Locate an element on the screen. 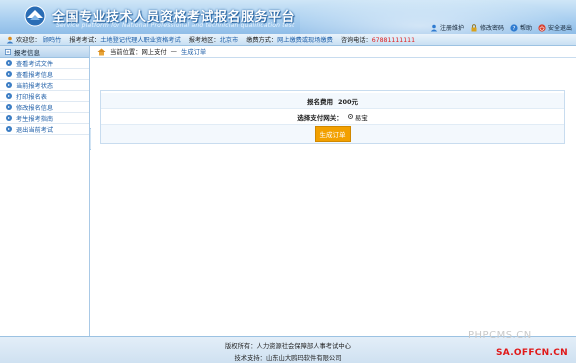 The height and width of the screenshot is (363, 576). sidebar-item-registration-status: 当前报考状态 is located at coordinates (44, 85).